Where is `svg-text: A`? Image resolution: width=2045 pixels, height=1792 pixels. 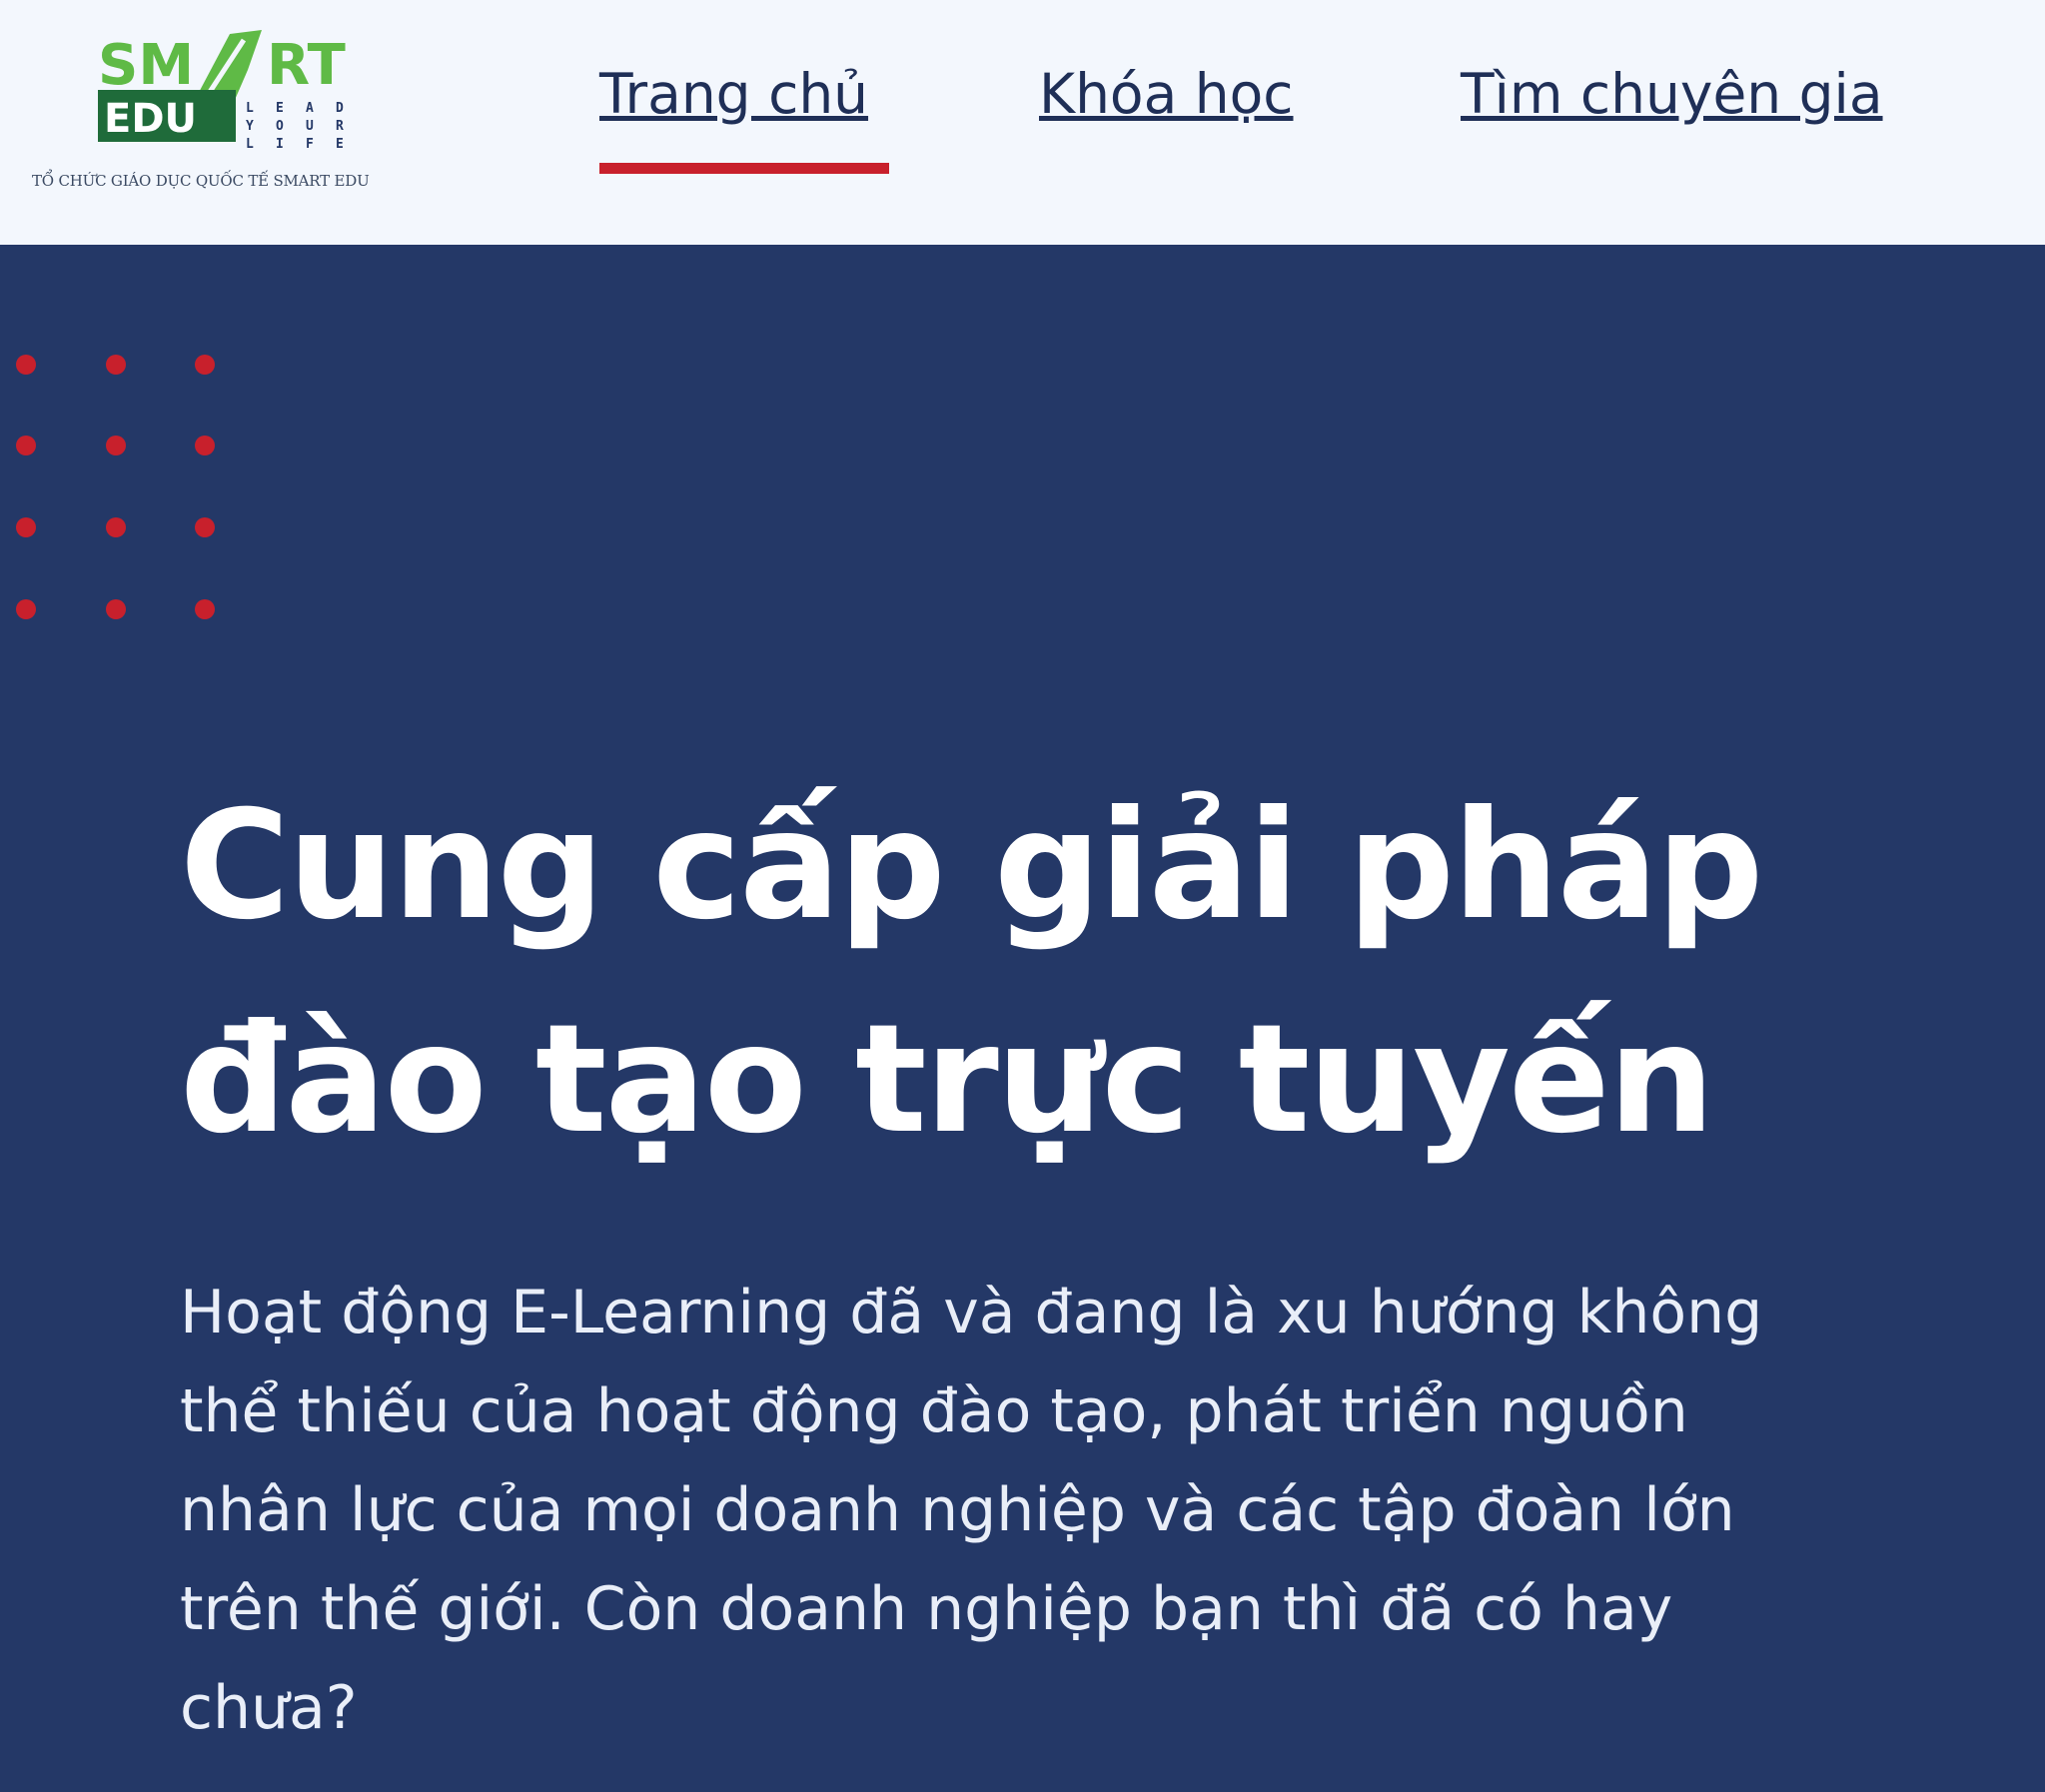
svg-text: A is located at coordinates (310, 108).